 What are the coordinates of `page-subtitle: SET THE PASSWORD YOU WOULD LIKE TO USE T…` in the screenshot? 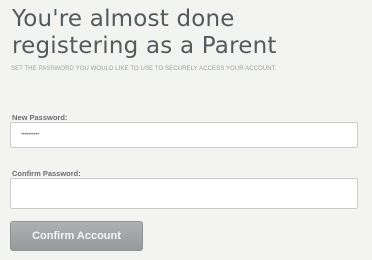 It's located at (144, 69).